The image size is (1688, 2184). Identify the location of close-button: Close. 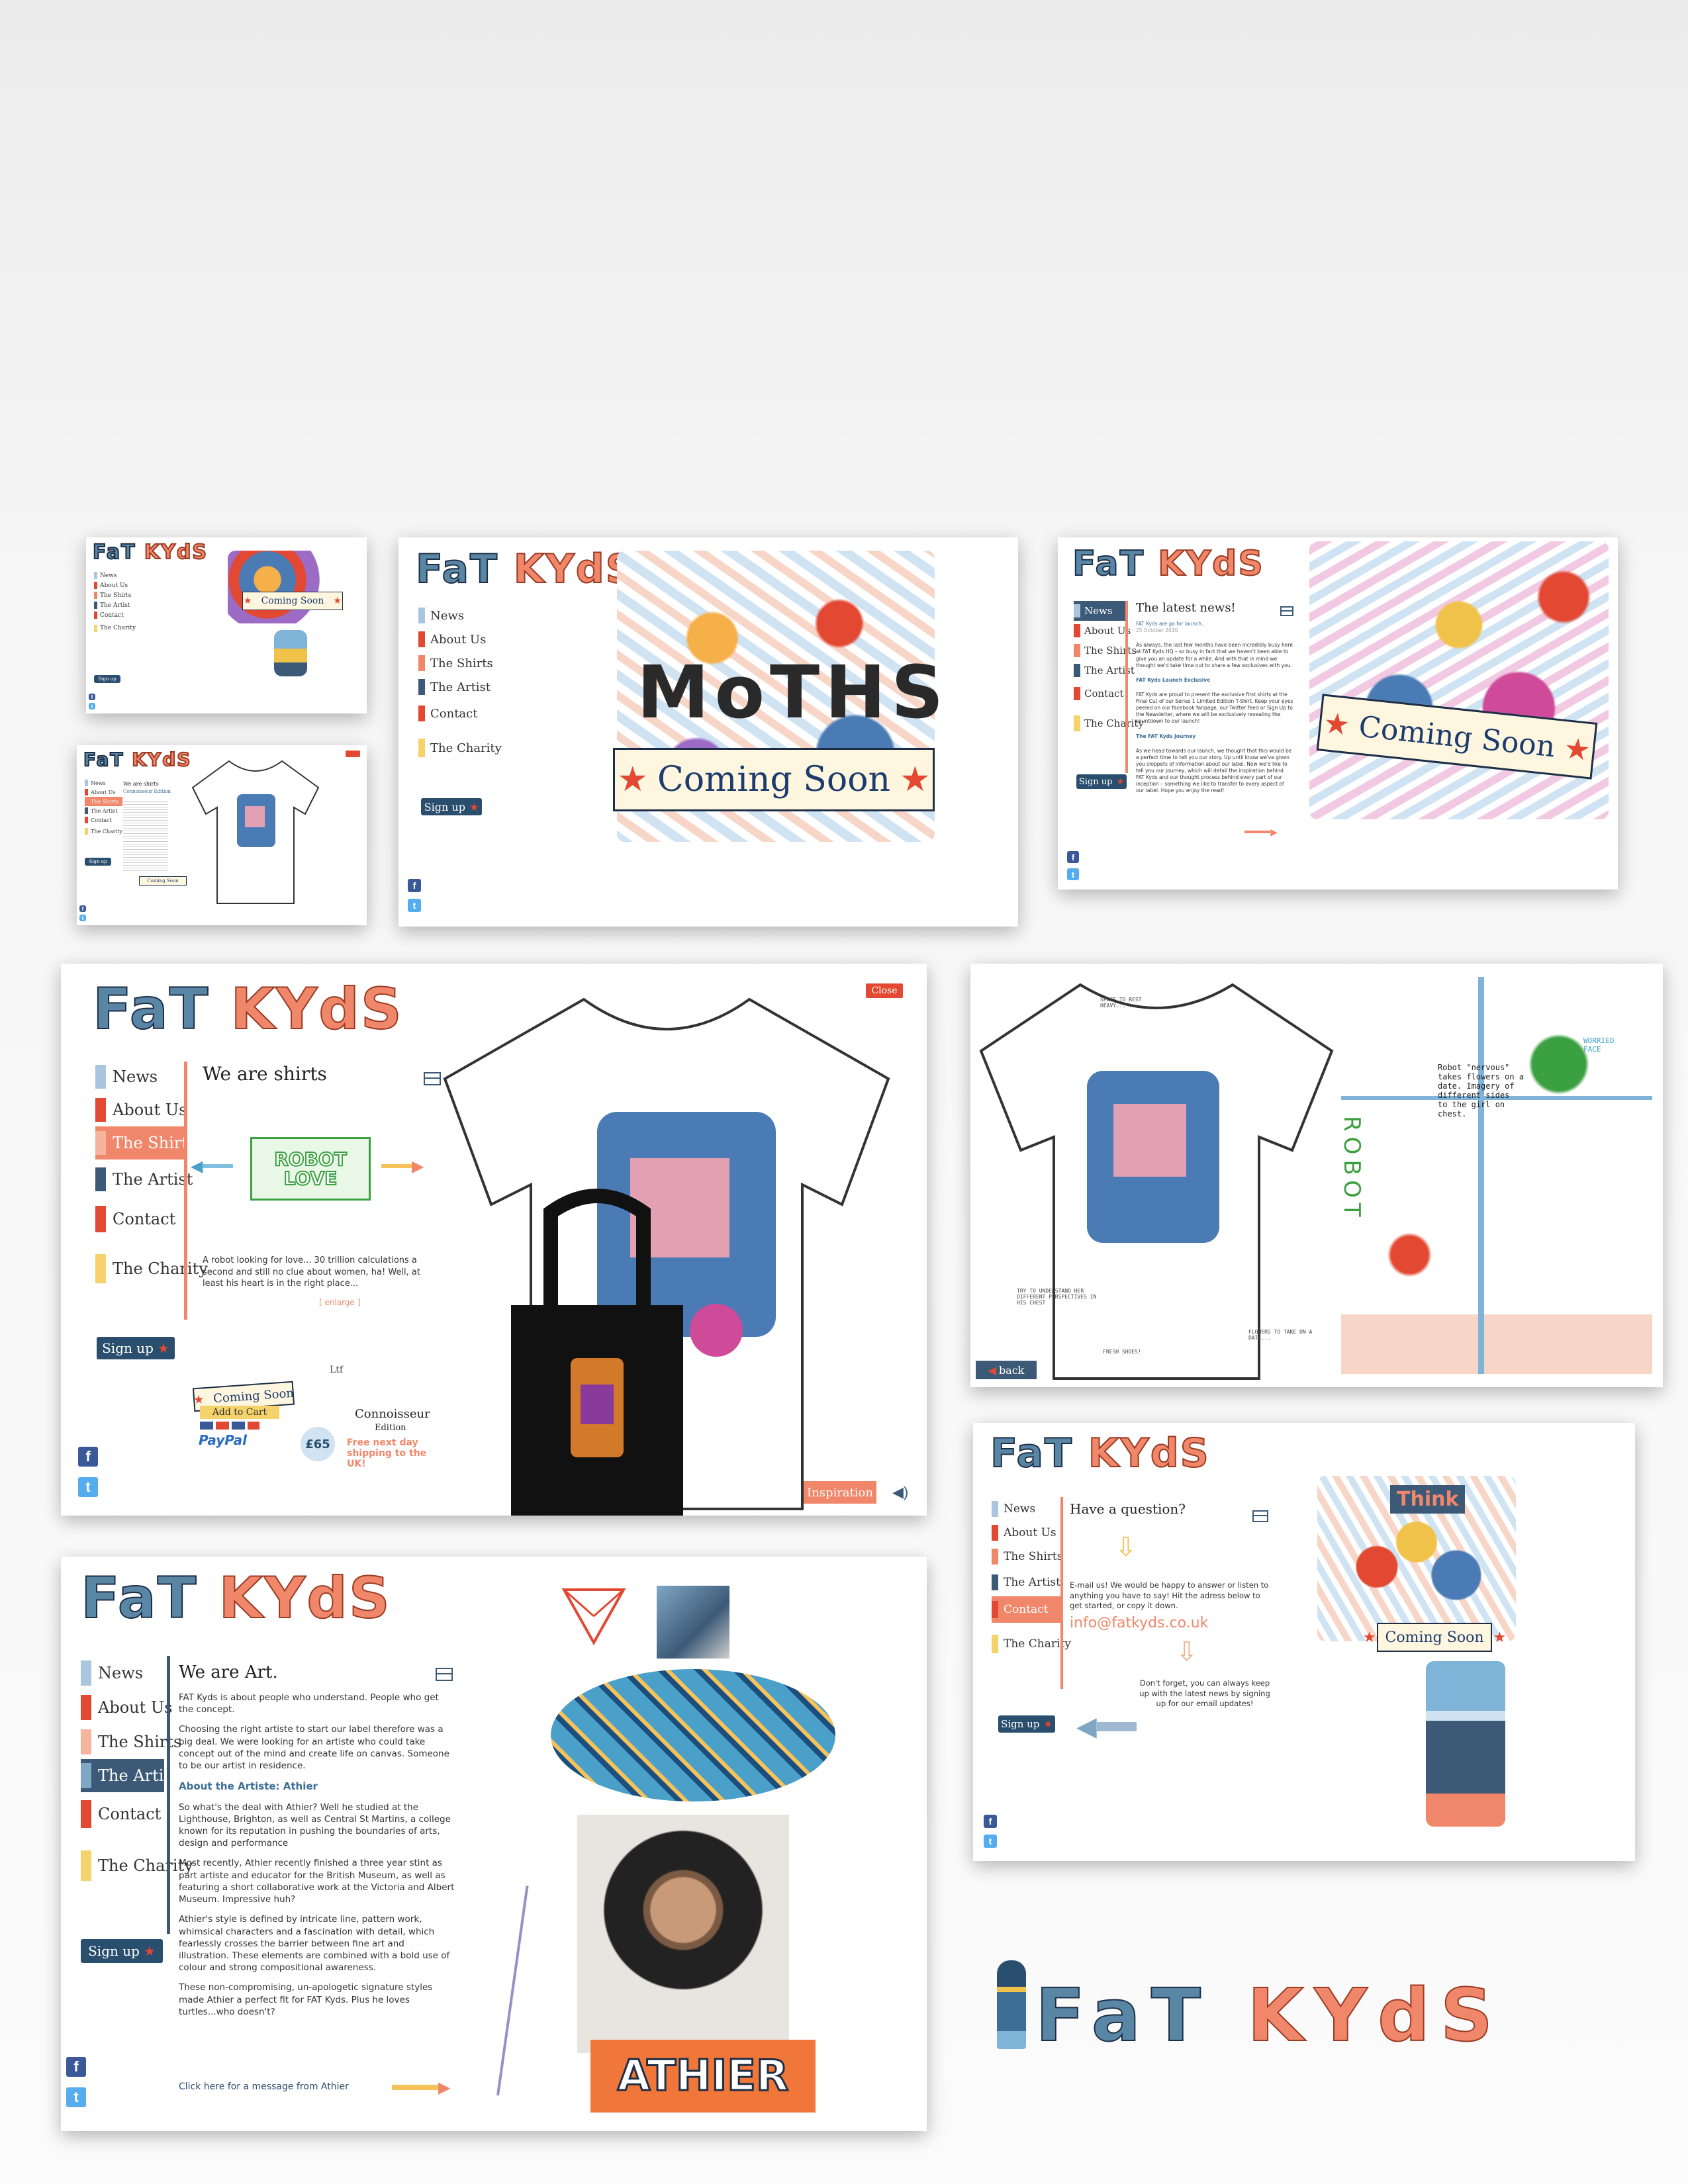
(884, 990).